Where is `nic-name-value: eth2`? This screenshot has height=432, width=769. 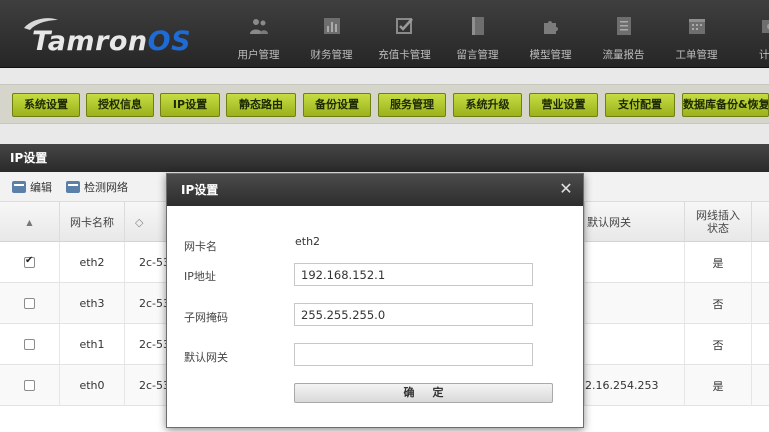 nic-name-value: eth2 is located at coordinates (308, 241).